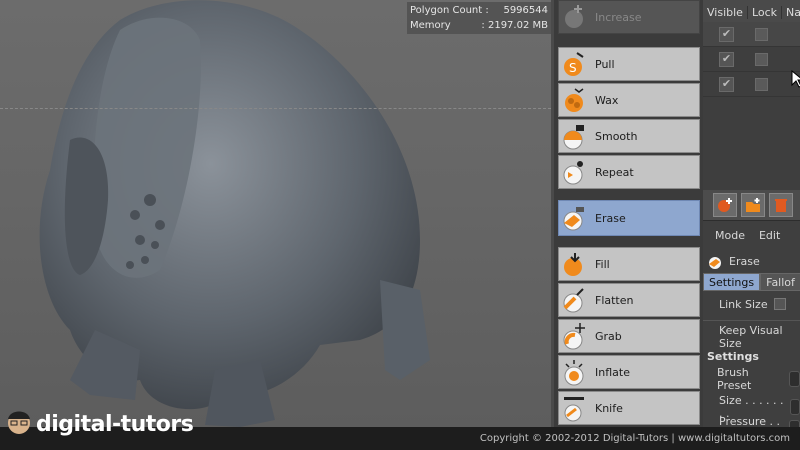 This screenshot has height=450, width=800. What do you see at coordinates (629, 264) in the screenshot?
I see `brush-fill: Fill` at bounding box center [629, 264].